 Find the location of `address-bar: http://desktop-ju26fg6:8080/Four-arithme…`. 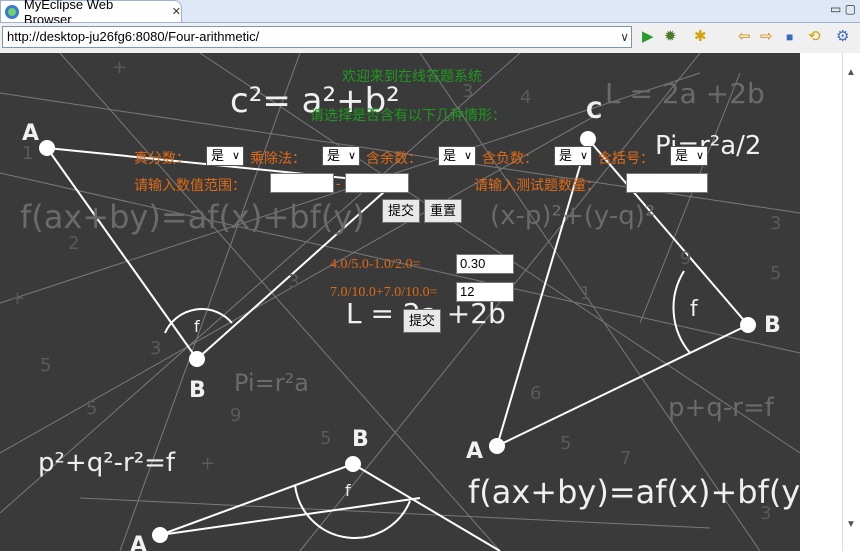

address-bar: http://desktop-ju26fg6:8080/Four-arithme… is located at coordinates (430, 38).